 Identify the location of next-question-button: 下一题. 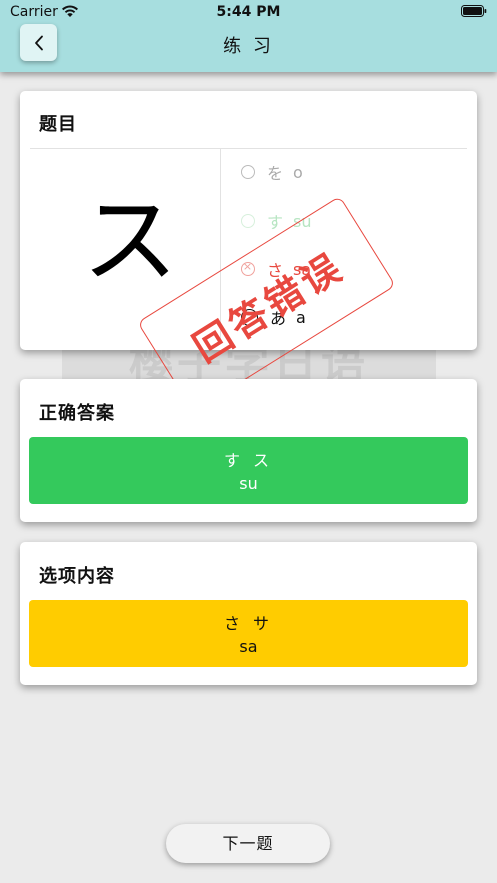
(248, 843).